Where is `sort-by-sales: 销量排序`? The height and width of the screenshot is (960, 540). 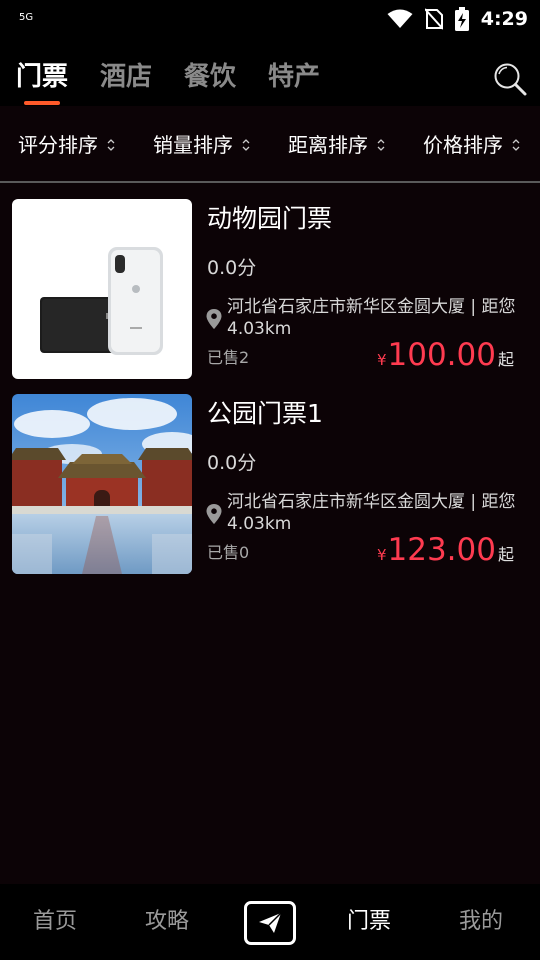 sort-by-sales: 销量排序 is located at coordinates (202, 145).